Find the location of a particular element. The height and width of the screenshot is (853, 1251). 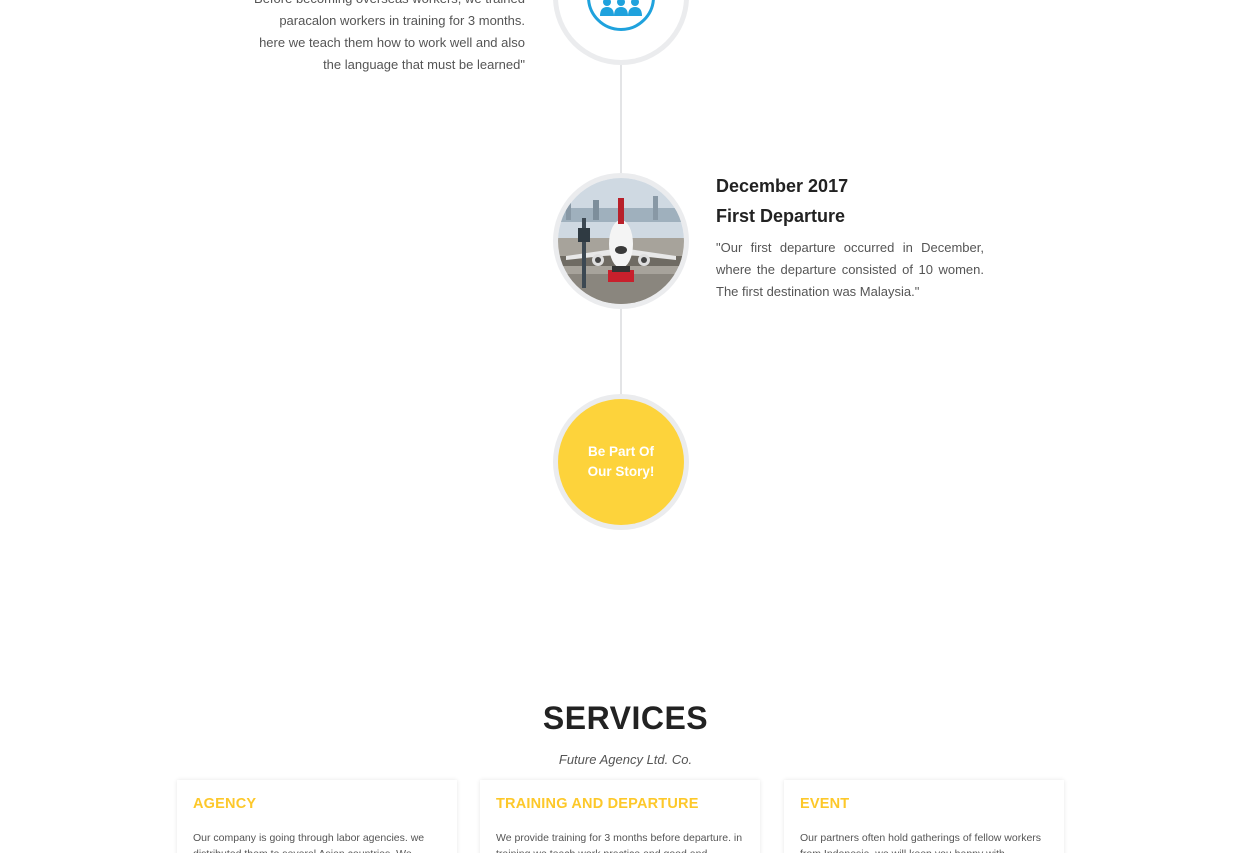

story-cta-label: Be Part Of Our Story! is located at coordinates (621, 461).